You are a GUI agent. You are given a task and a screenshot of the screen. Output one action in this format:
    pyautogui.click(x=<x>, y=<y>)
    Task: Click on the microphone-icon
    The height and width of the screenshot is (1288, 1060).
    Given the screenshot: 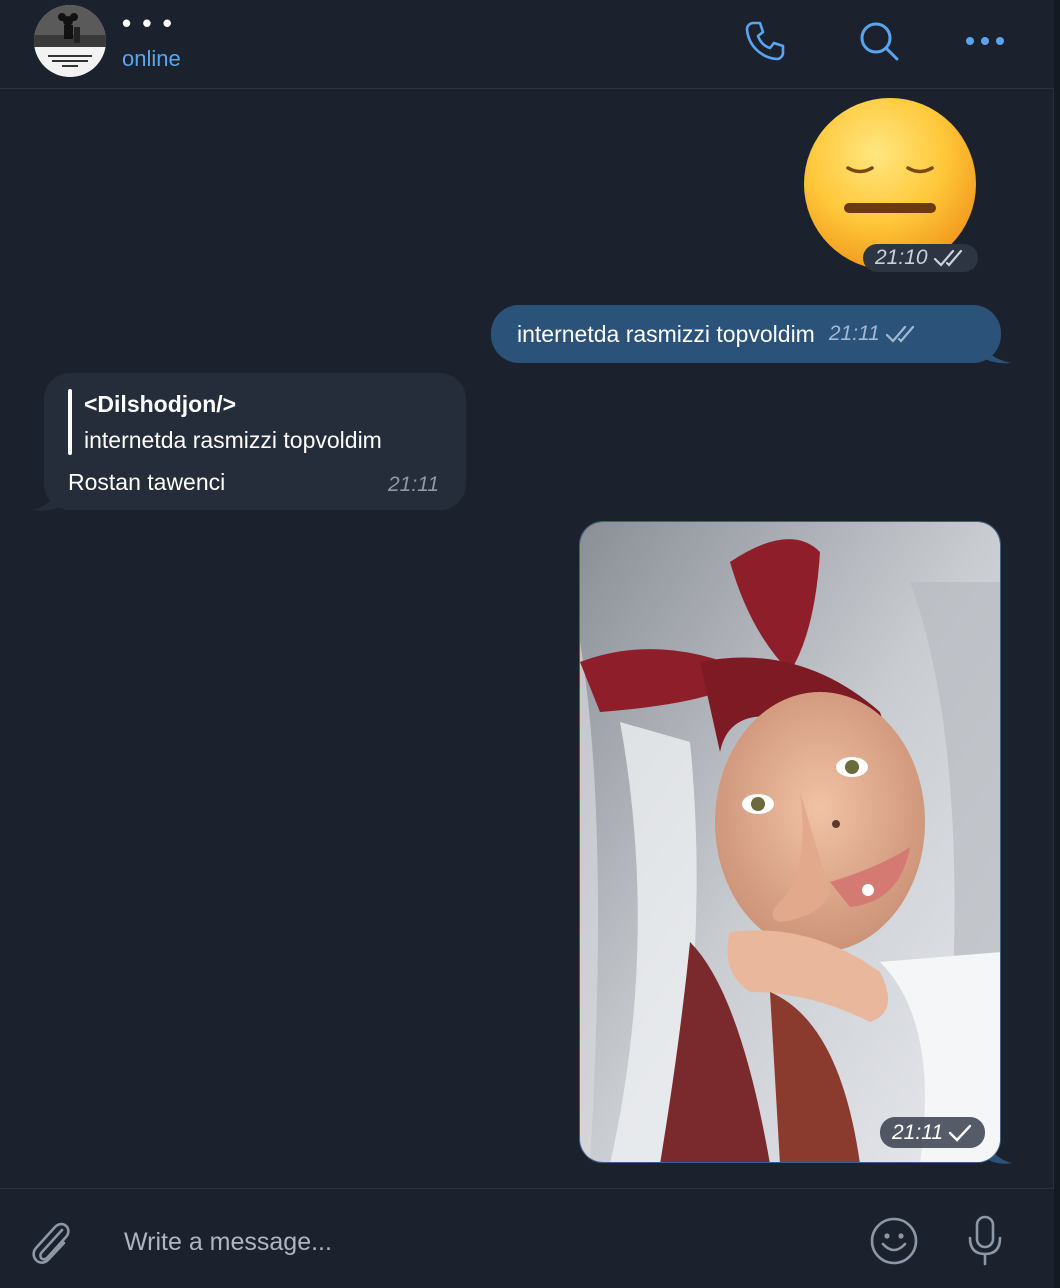 What is the action you would take?
    pyautogui.click(x=985, y=1240)
    